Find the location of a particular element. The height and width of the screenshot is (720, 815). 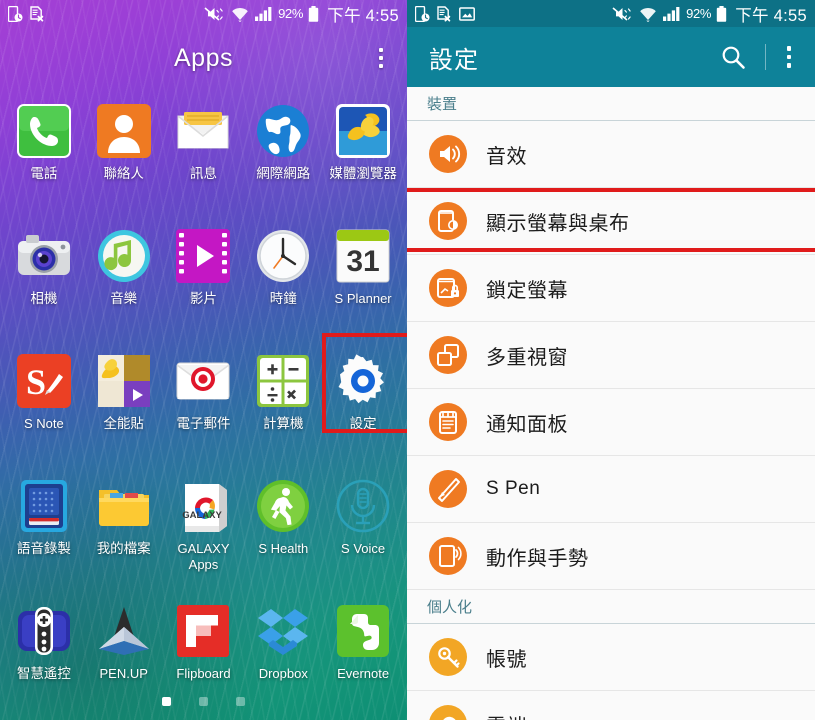

app-label: 電子郵件 is located at coordinates (203, 423).